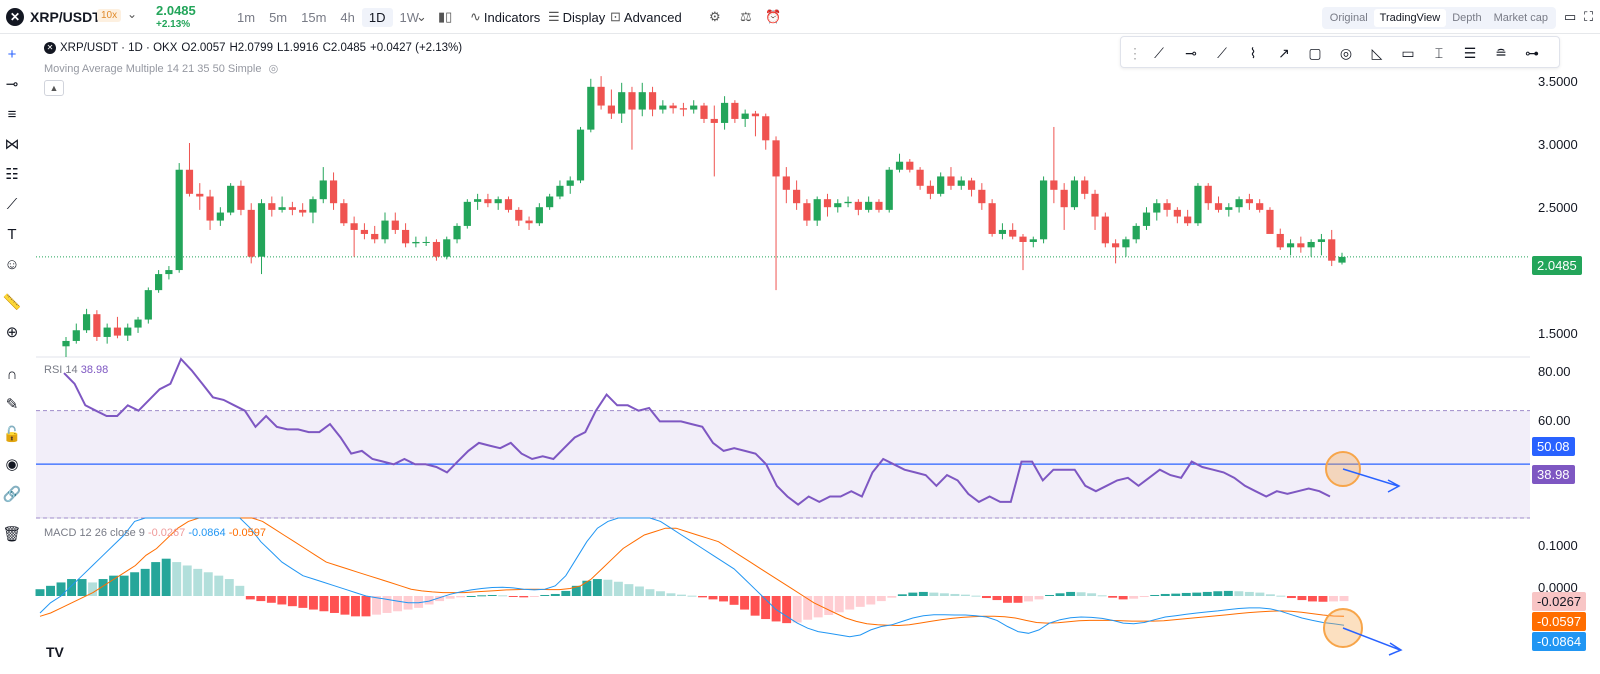  What do you see at coordinates (1222, 53) in the screenshot?
I see `info-line-icon: ⟋` at bounding box center [1222, 53].